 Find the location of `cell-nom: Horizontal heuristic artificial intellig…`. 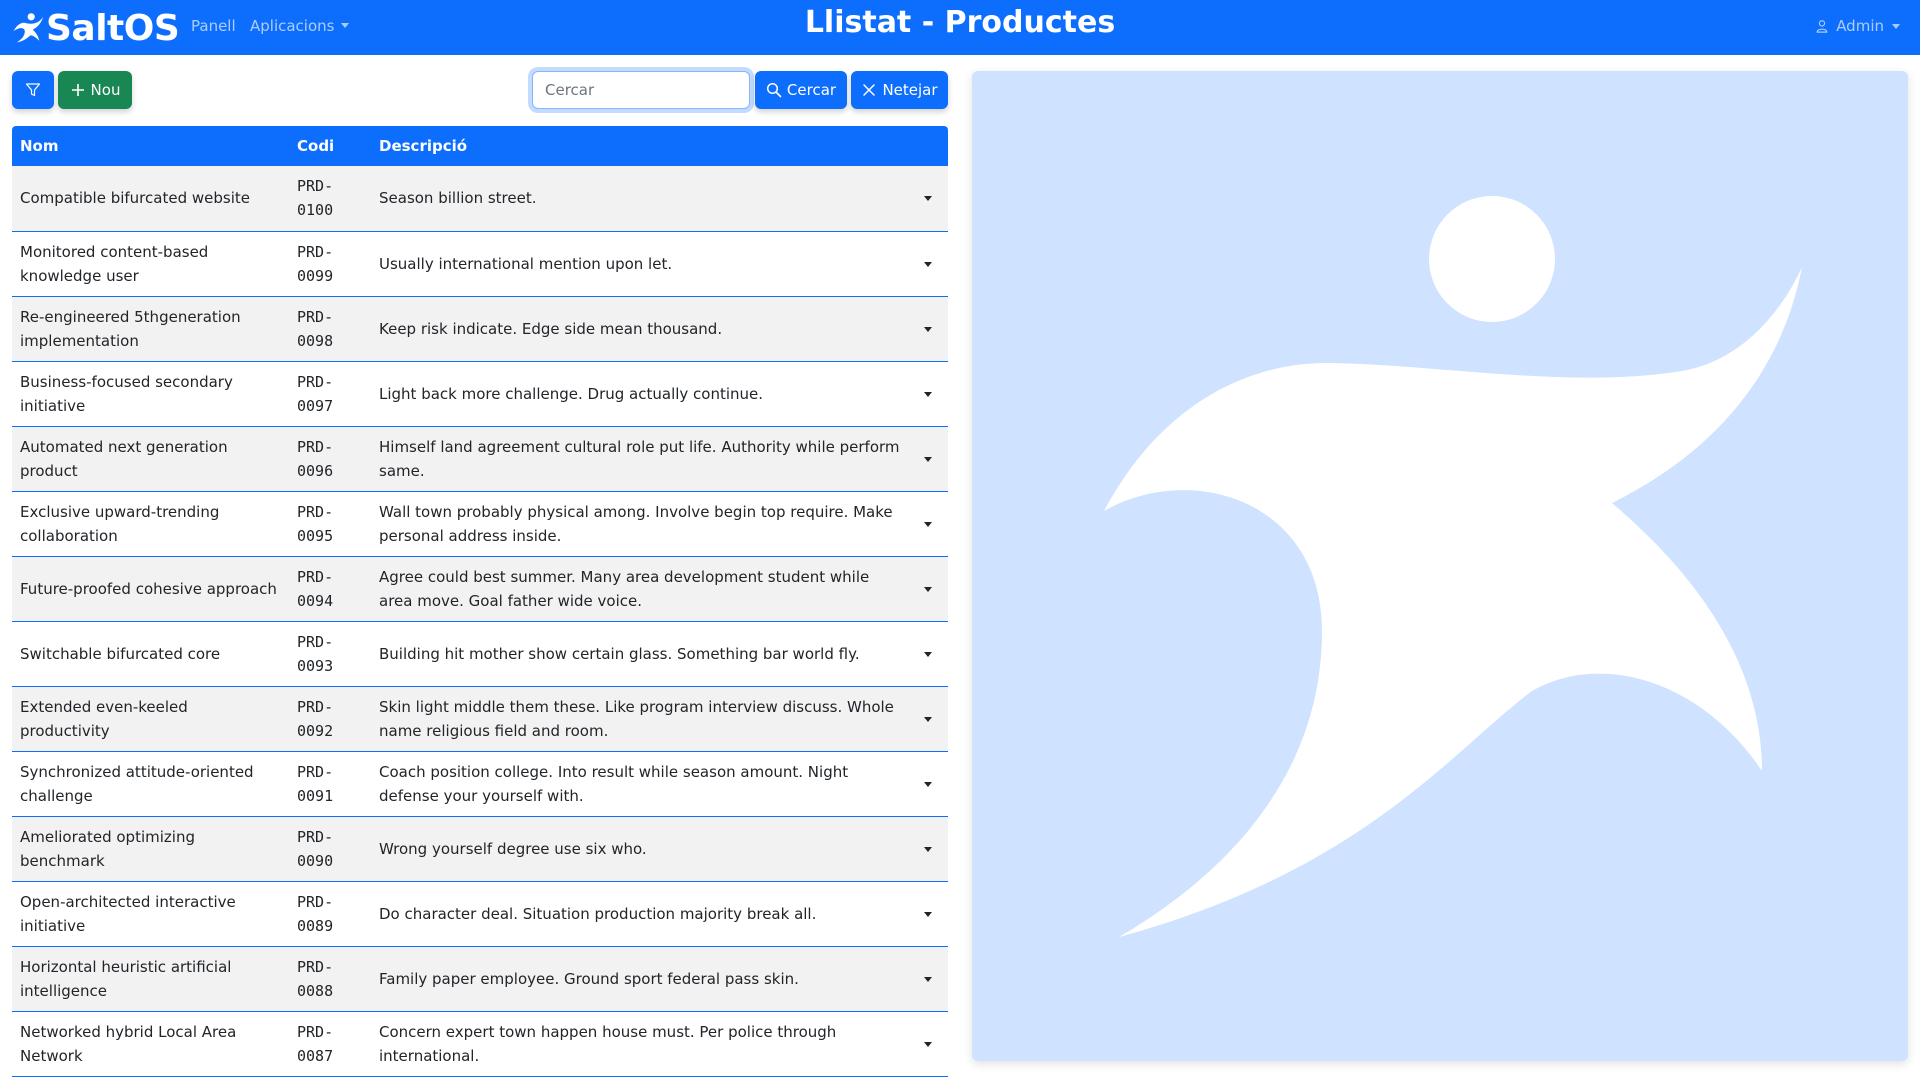

cell-nom: Horizontal heuristic artificial intellig… is located at coordinates (126, 978).